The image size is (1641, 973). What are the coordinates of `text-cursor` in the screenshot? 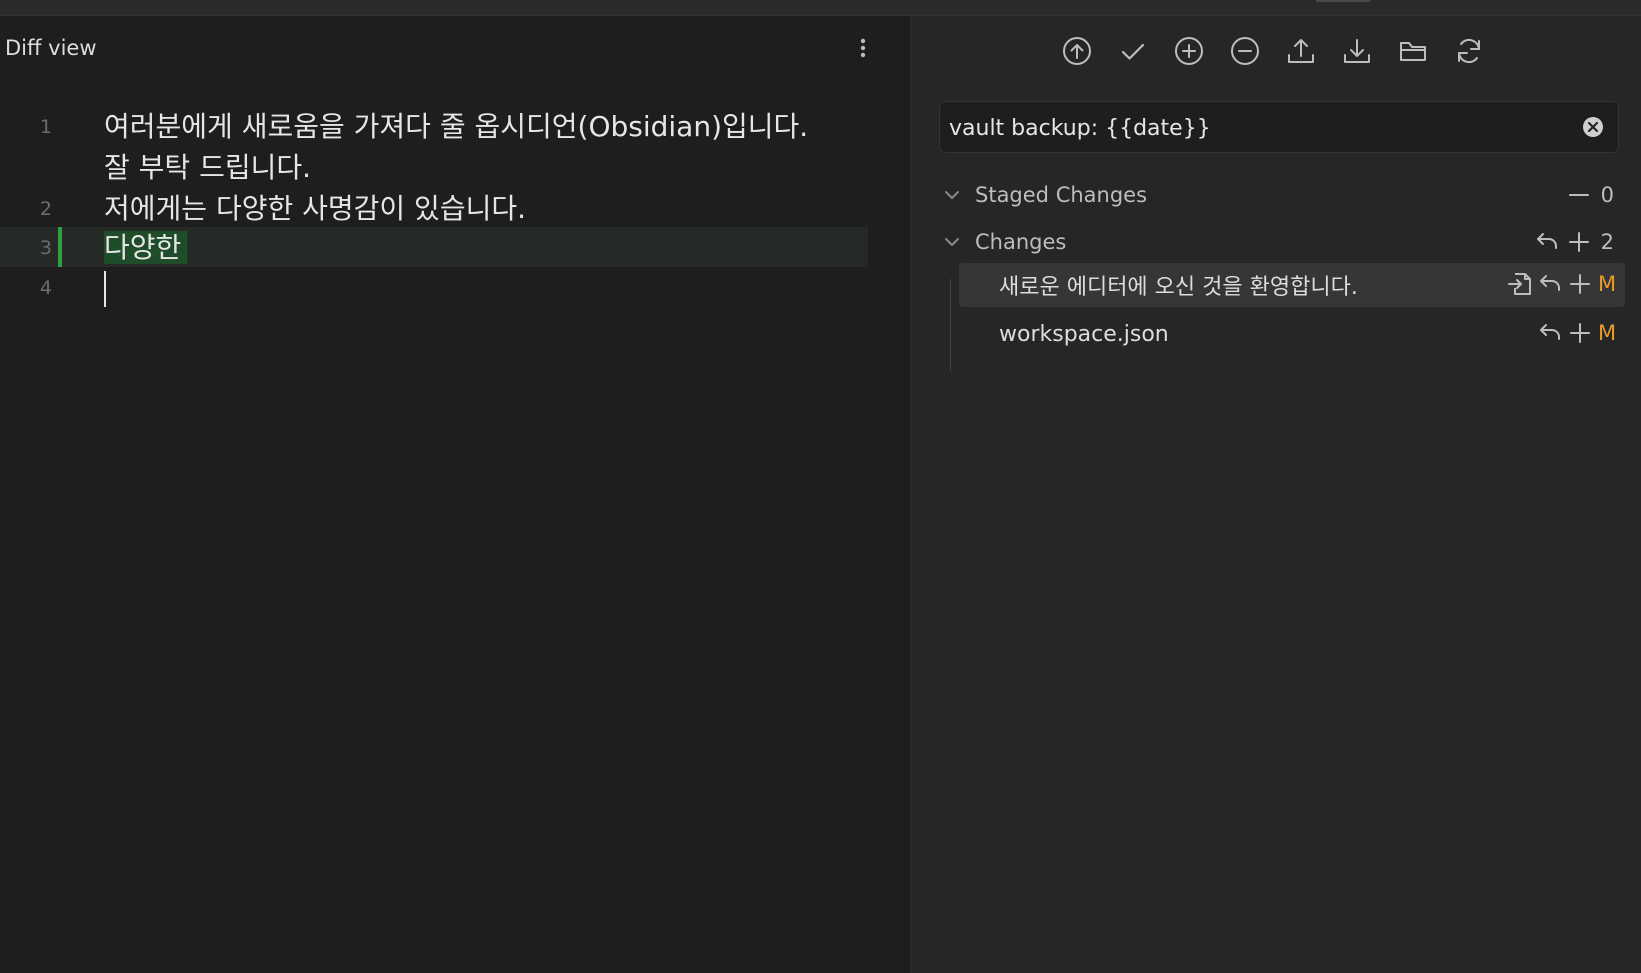 It's located at (105, 289).